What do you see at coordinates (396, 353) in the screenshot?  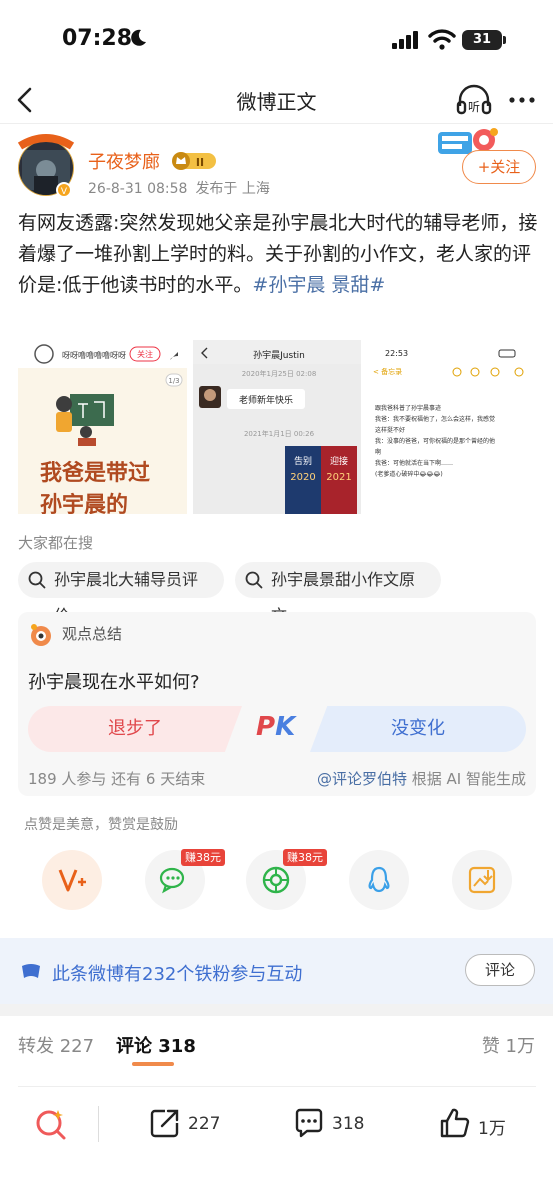 I see `svg-text: 22:53` at bounding box center [396, 353].